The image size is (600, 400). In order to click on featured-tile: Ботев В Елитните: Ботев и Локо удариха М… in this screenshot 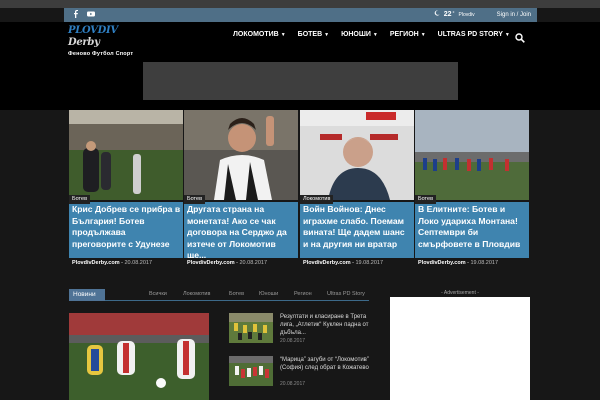, I will do `click(472, 189)`.